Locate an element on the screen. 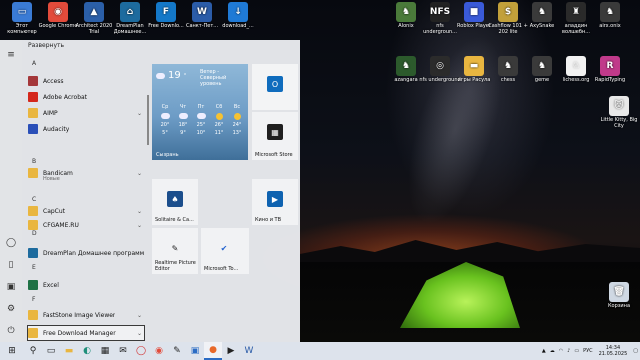 The width and height of the screenshot is (640, 360). opera-icon: ◯ is located at coordinates (141, 351).